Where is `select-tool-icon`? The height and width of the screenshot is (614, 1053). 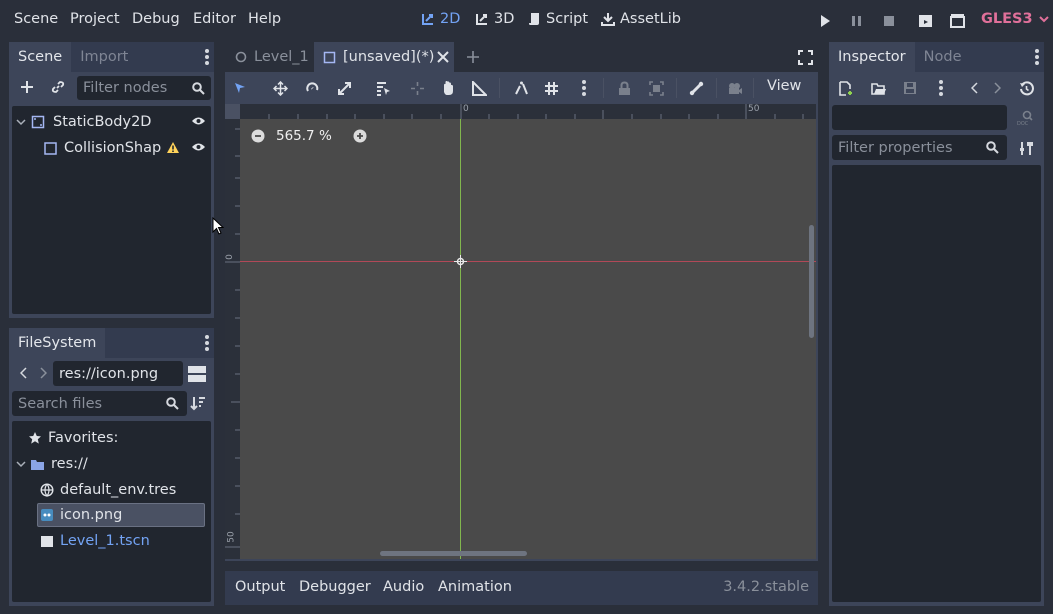
select-tool-icon is located at coordinates (240, 88).